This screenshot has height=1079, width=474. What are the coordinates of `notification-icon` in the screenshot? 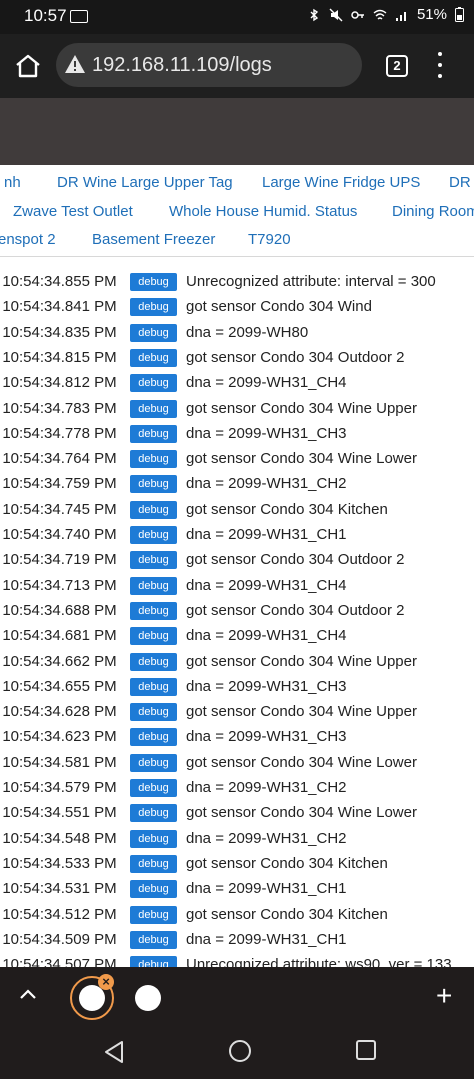 It's located at (79, 16).